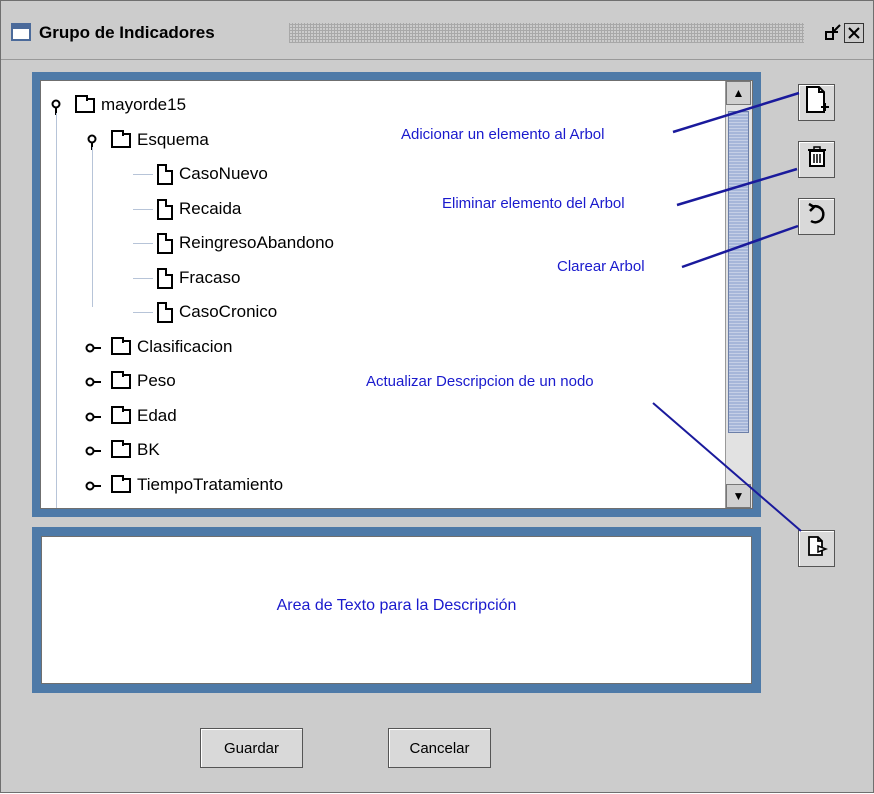 The image size is (874, 794). I want to click on tree-node: Edad, so click(381, 417).